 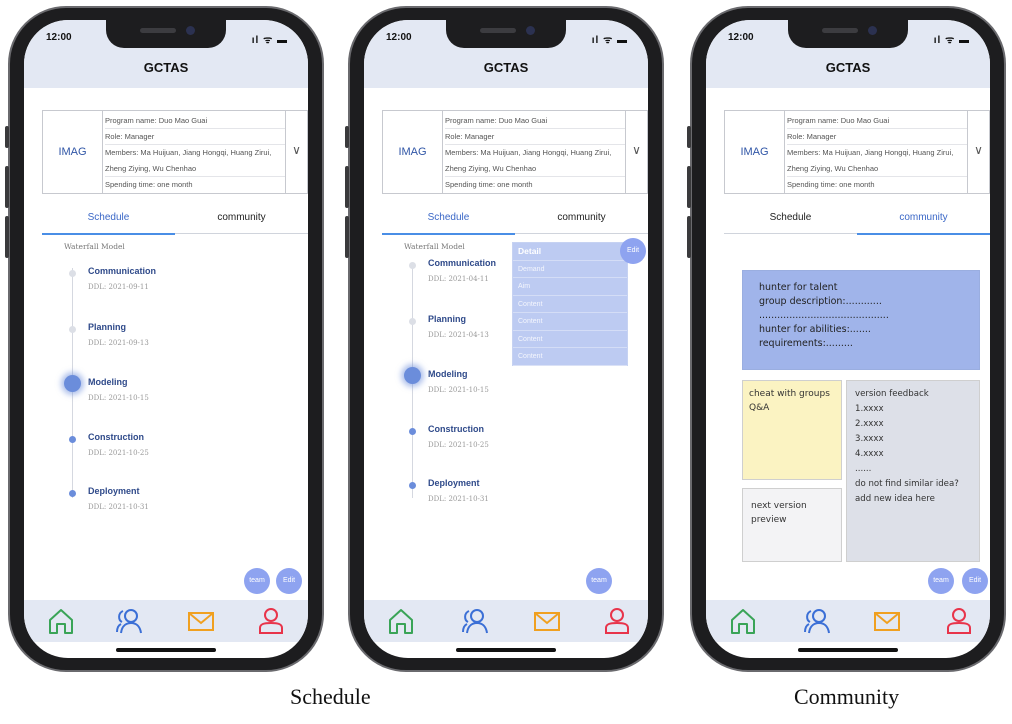 What do you see at coordinates (869, 454) in the screenshot?
I see `note-line: 4.xxxx` at bounding box center [869, 454].